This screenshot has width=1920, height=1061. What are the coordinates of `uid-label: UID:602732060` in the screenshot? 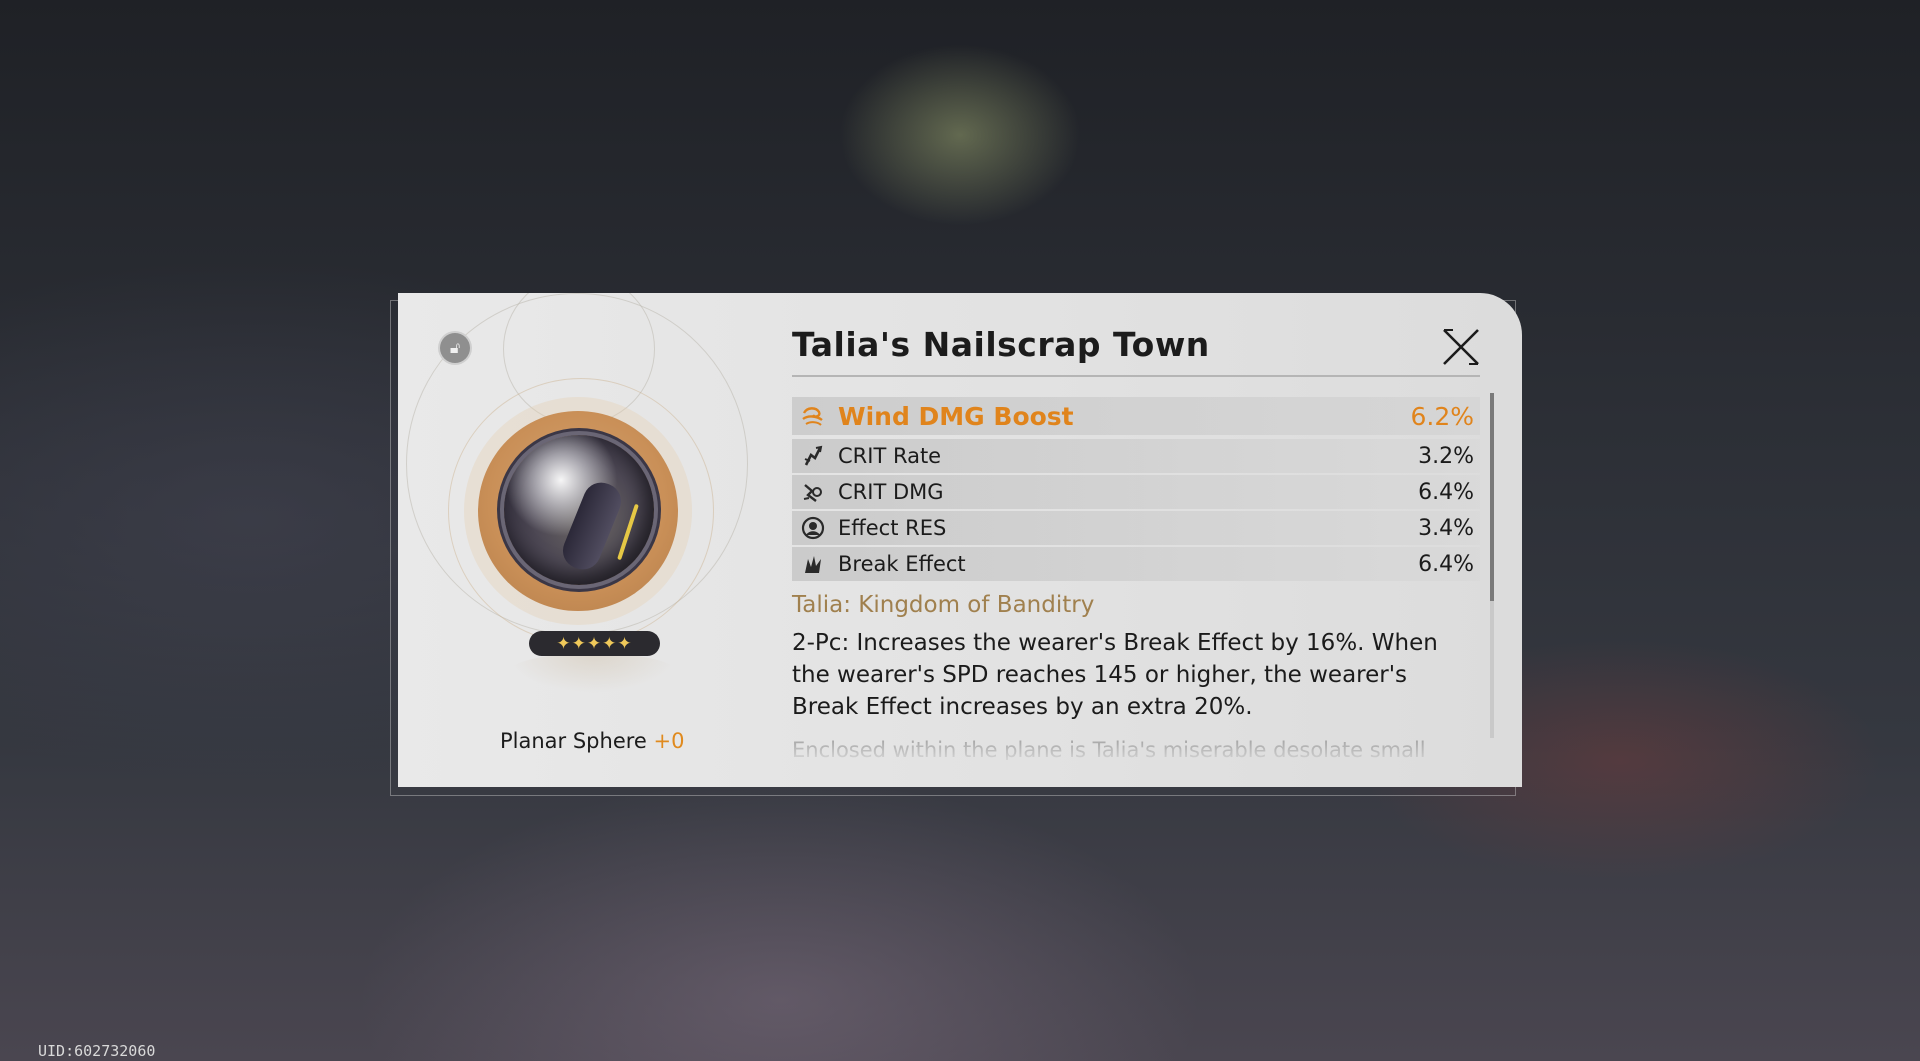 It's located at (97, 1051).